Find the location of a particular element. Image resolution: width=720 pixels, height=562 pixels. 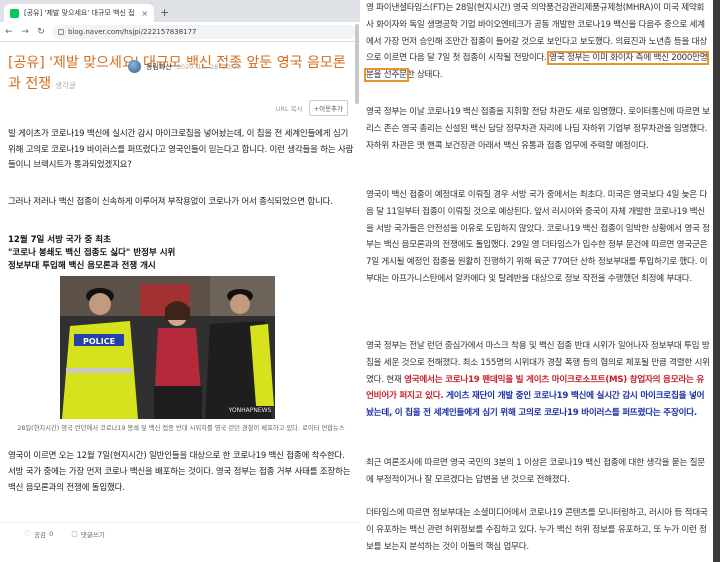

back-arrow-icon: ← is located at coordinates (9, 32).